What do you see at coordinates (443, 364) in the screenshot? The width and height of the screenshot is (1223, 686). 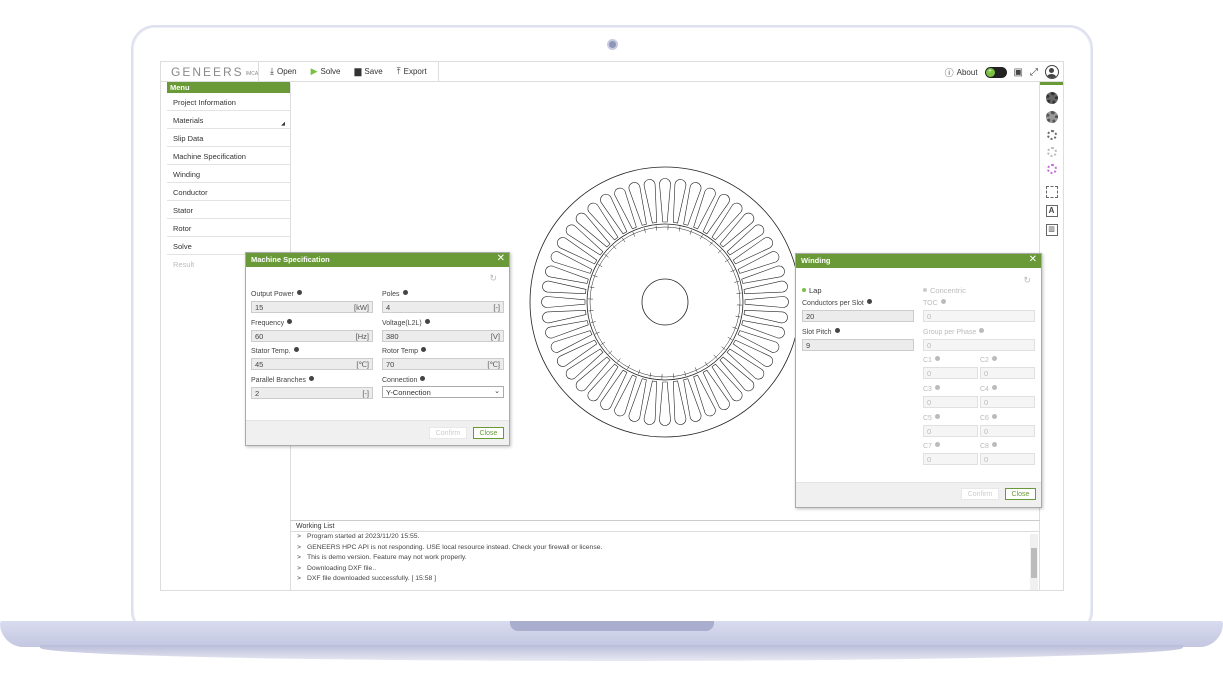 I see `rotor-temp-input: 70 [℃]` at bounding box center [443, 364].